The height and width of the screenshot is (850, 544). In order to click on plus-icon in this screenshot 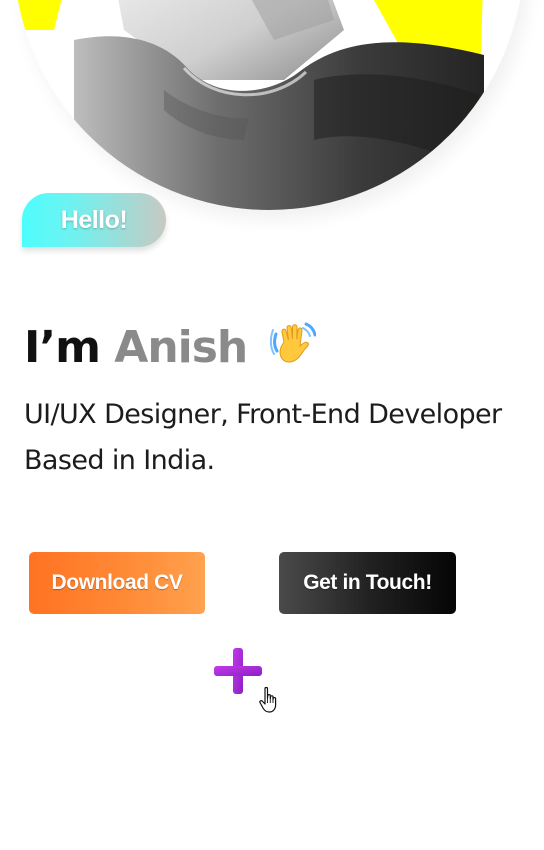, I will do `click(238, 674)`.